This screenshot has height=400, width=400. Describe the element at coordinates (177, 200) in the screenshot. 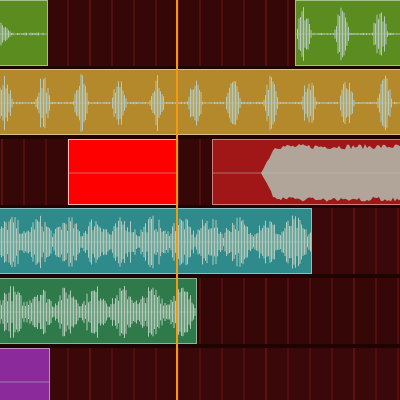

I see `playhead-cursor` at that location.